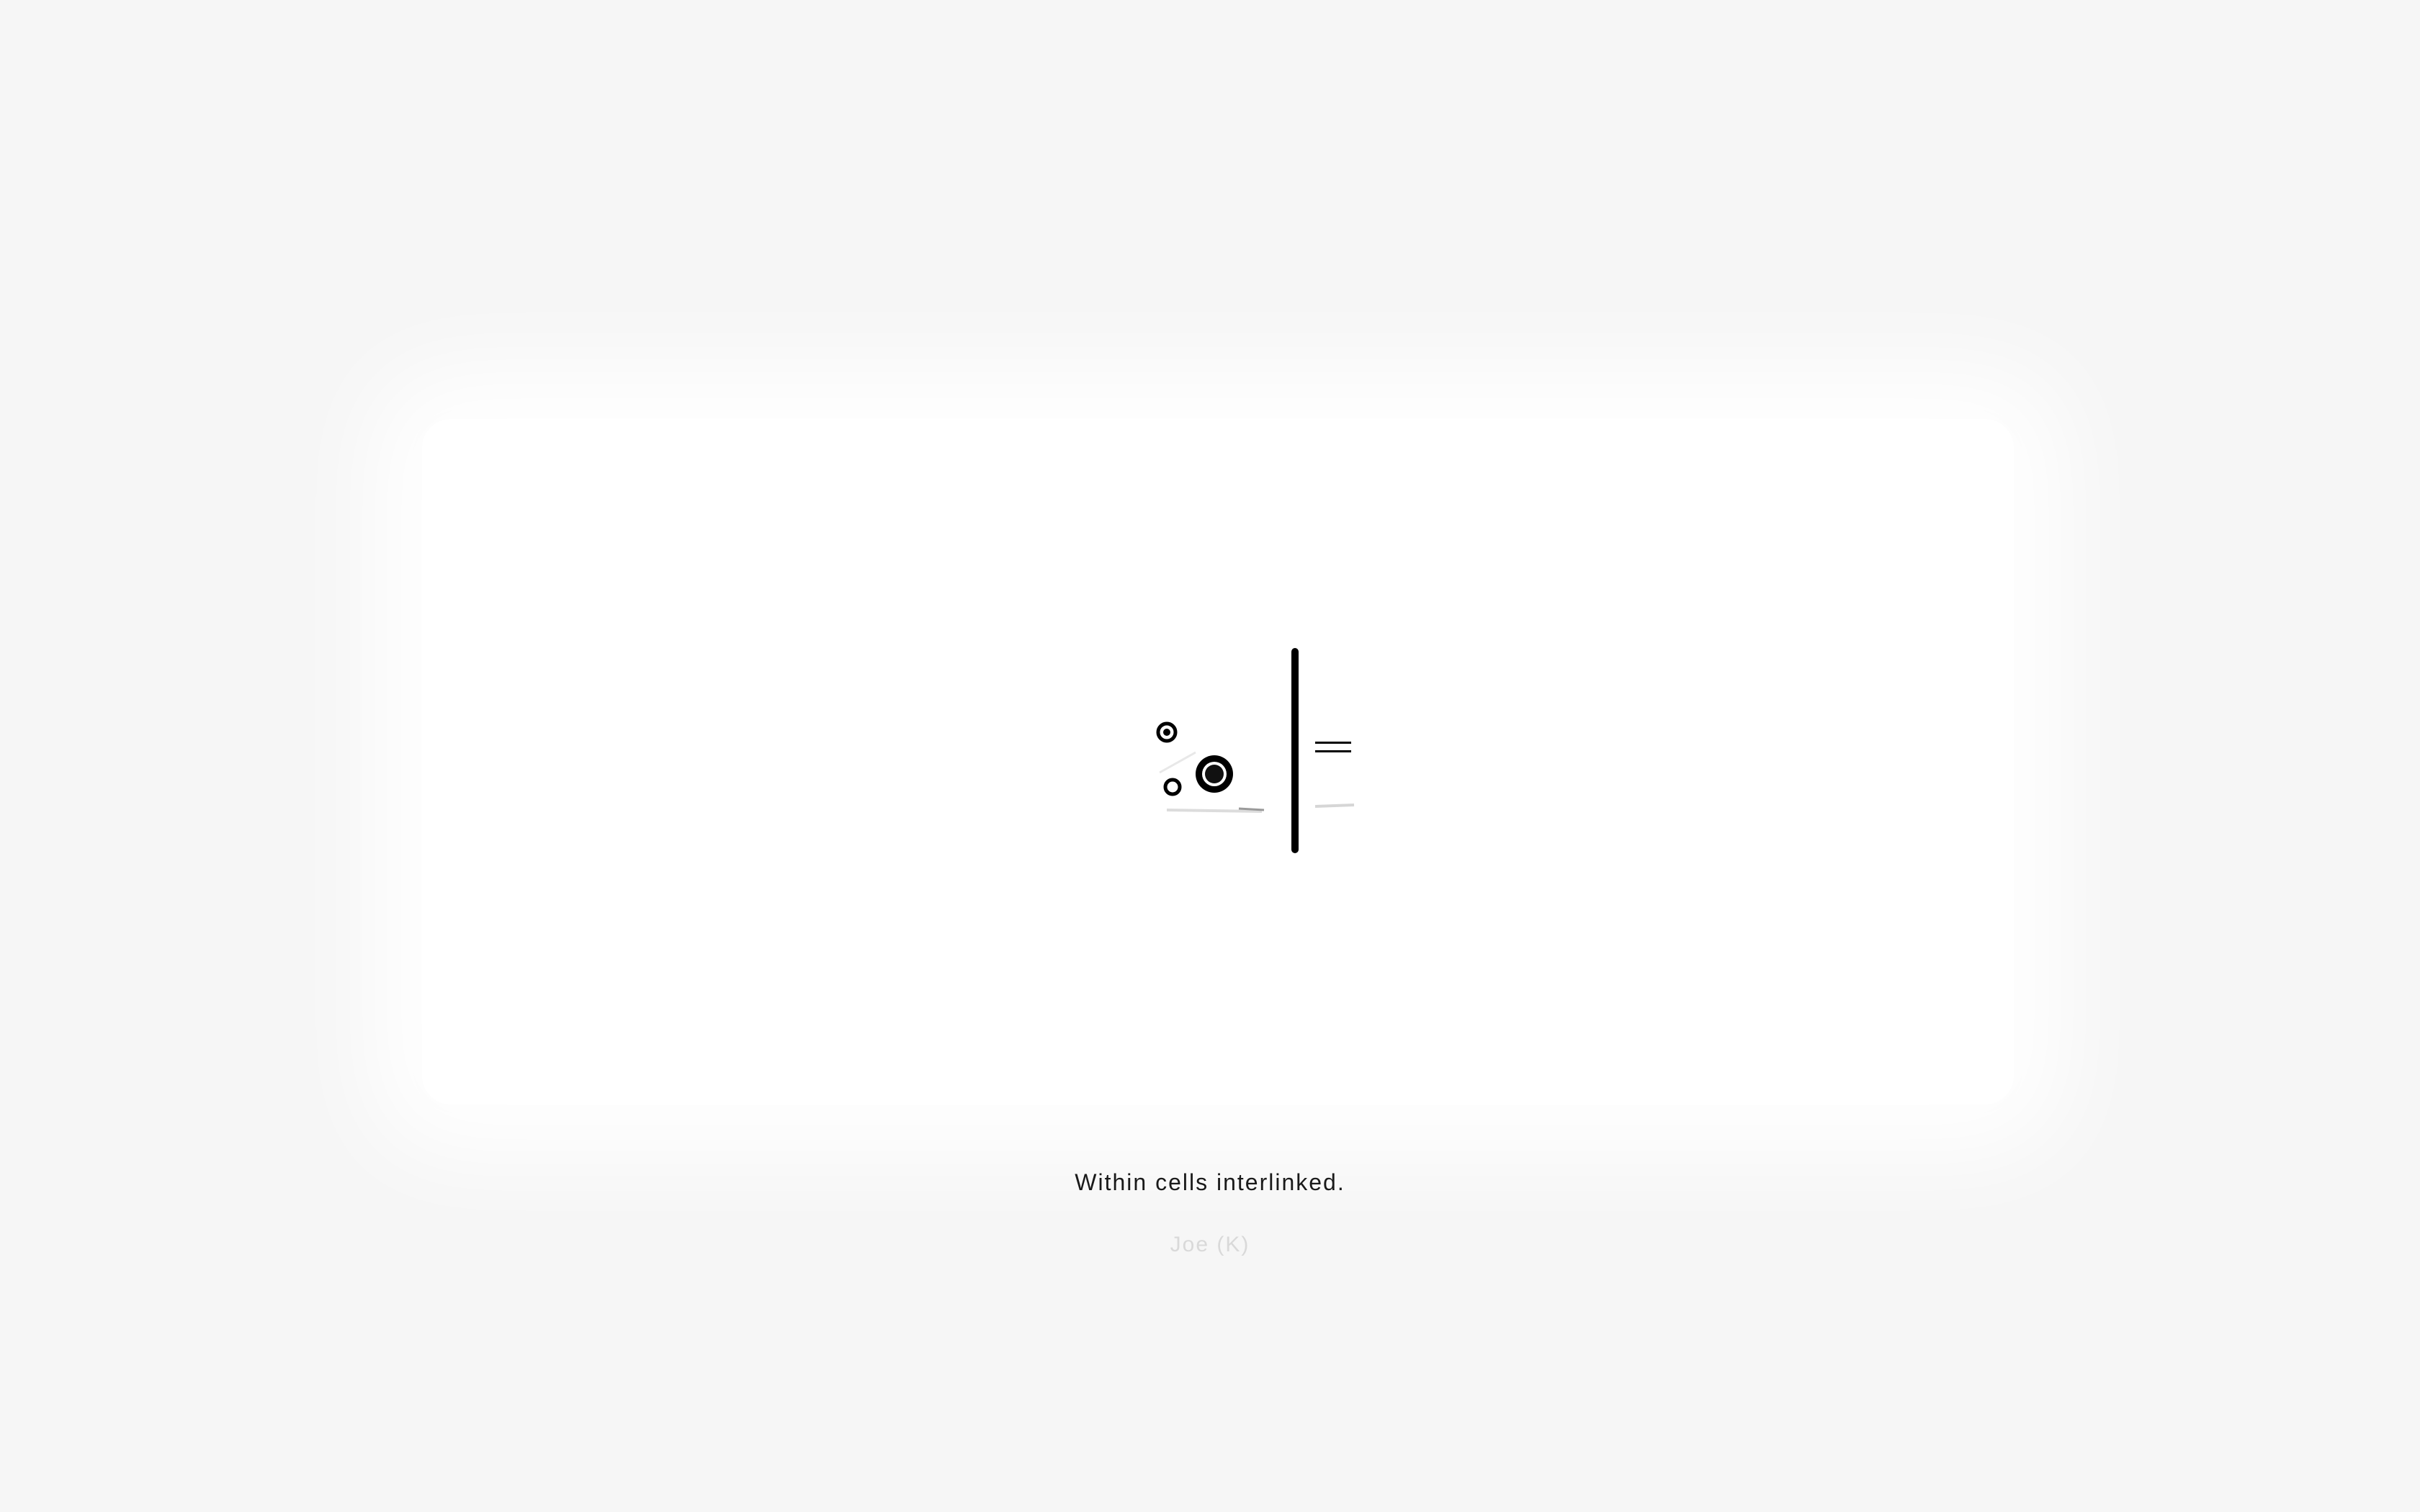 The width and height of the screenshot is (2420, 1512). What do you see at coordinates (1255, 750) in the screenshot?
I see `abstract-geometric-artwork-icon` at bounding box center [1255, 750].